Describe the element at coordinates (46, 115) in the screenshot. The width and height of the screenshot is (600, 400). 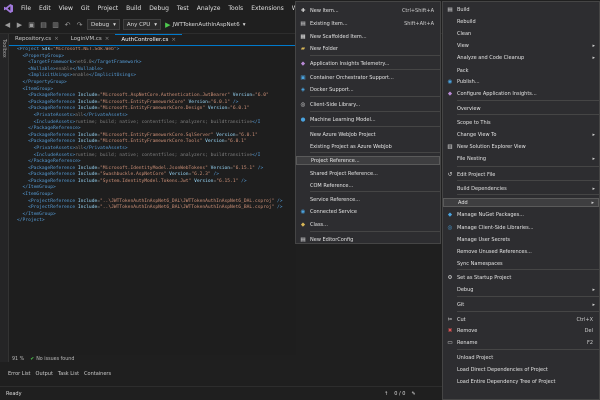
I see `code-token: <PrivateAssets>` at that location.